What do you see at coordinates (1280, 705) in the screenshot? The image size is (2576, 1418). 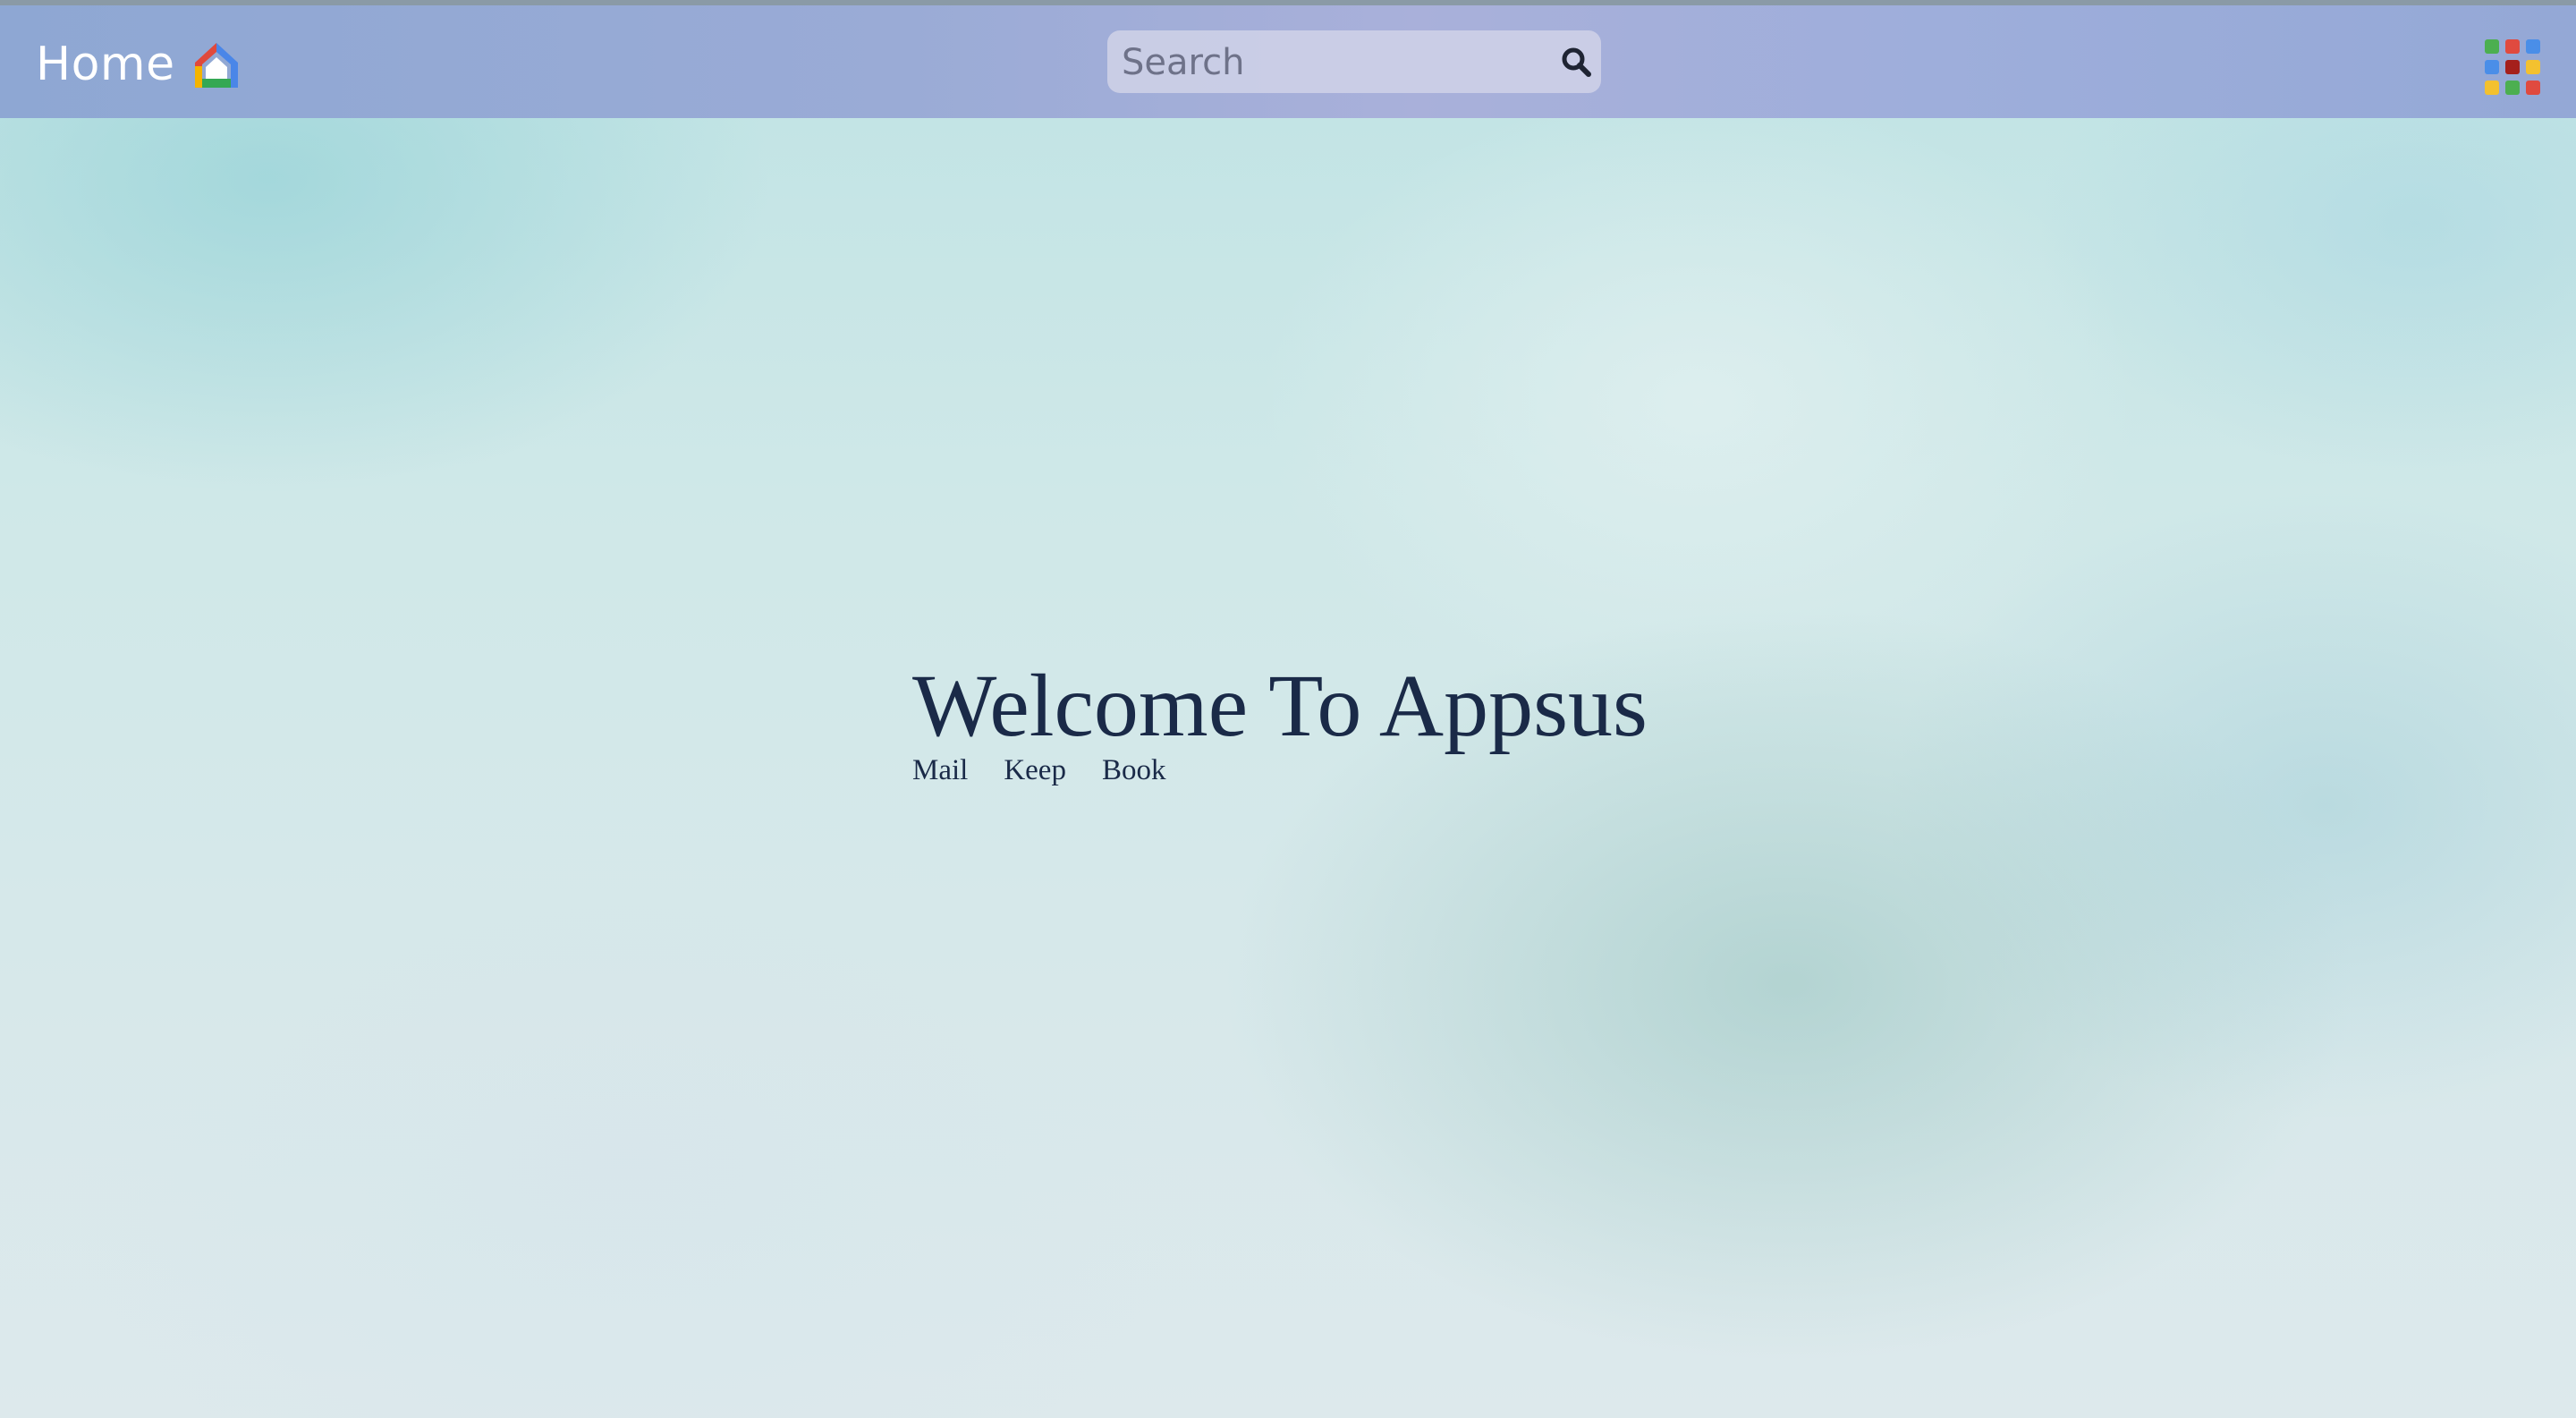 I see `page-title: Welcome To Appsus` at bounding box center [1280, 705].